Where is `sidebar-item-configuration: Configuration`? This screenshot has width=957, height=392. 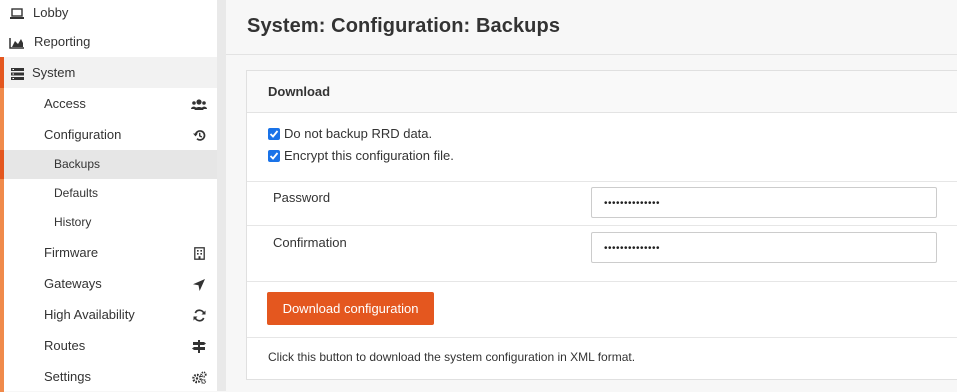
sidebar-item-configuration: Configuration is located at coordinates (108, 134).